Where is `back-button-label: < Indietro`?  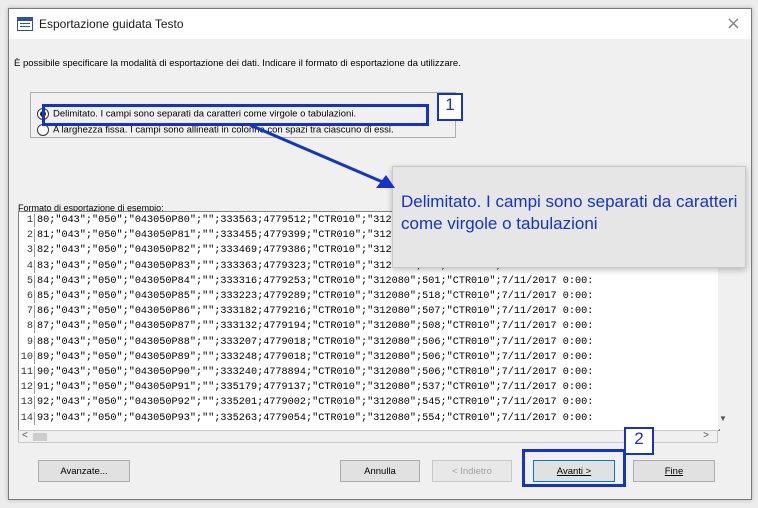 back-button-label: < Indietro is located at coordinates (472, 471).